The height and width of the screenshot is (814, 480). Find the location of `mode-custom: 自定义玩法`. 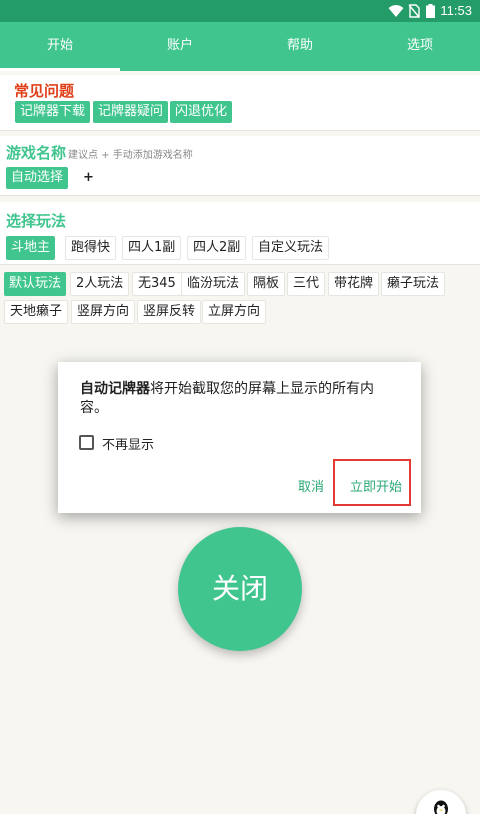

mode-custom: 自定义玩法 is located at coordinates (291, 248).